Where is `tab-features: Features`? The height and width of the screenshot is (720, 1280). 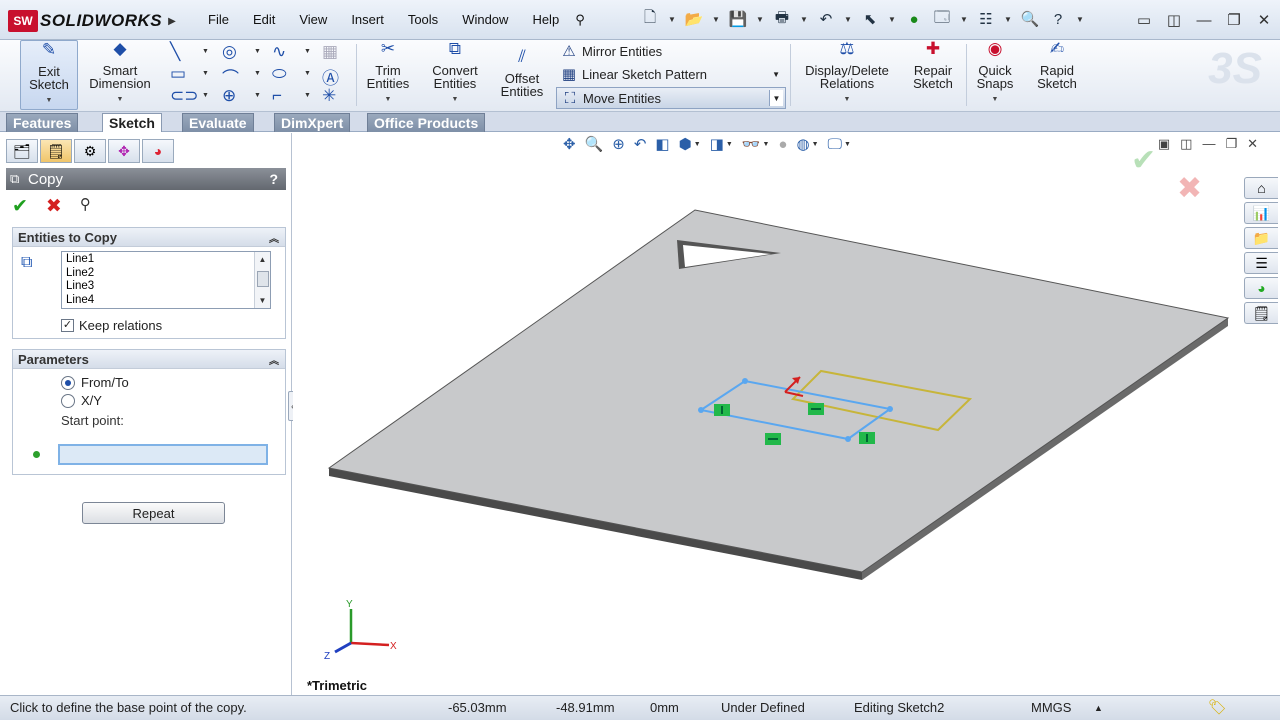
tab-features: Features is located at coordinates (42, 122).